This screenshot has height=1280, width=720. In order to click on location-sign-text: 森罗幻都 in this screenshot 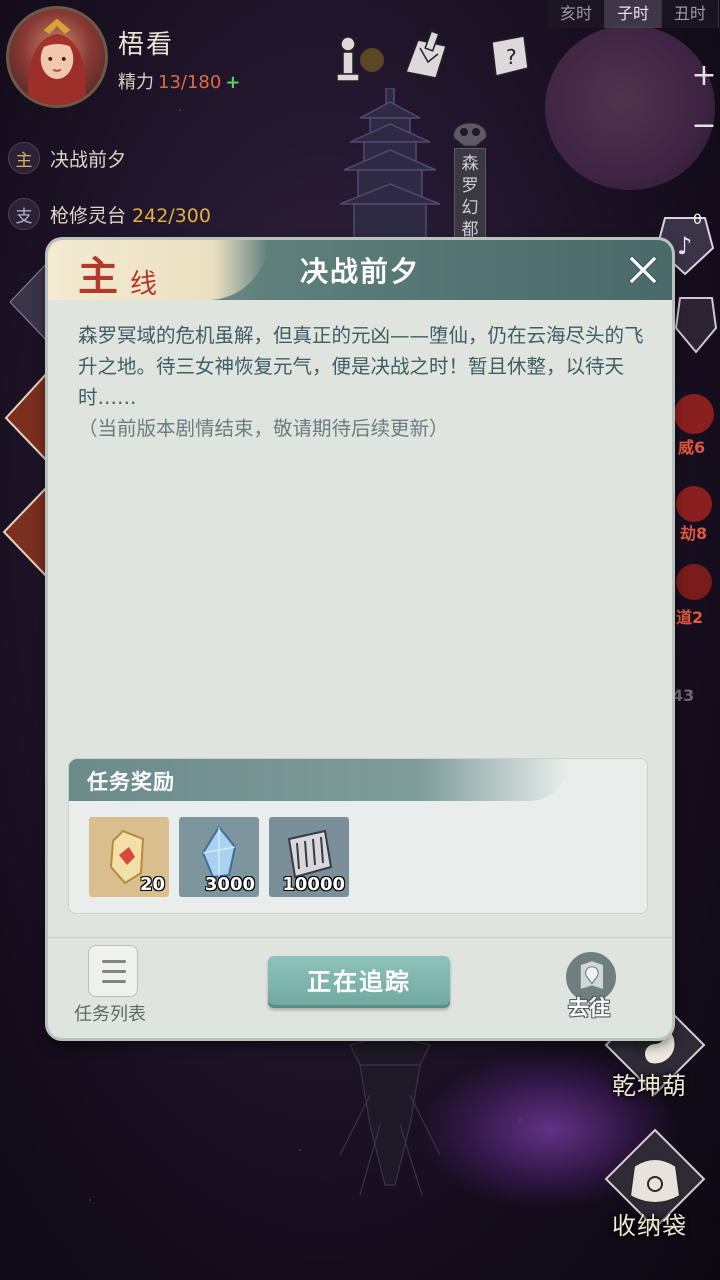, I will do `click(470, 197)`.